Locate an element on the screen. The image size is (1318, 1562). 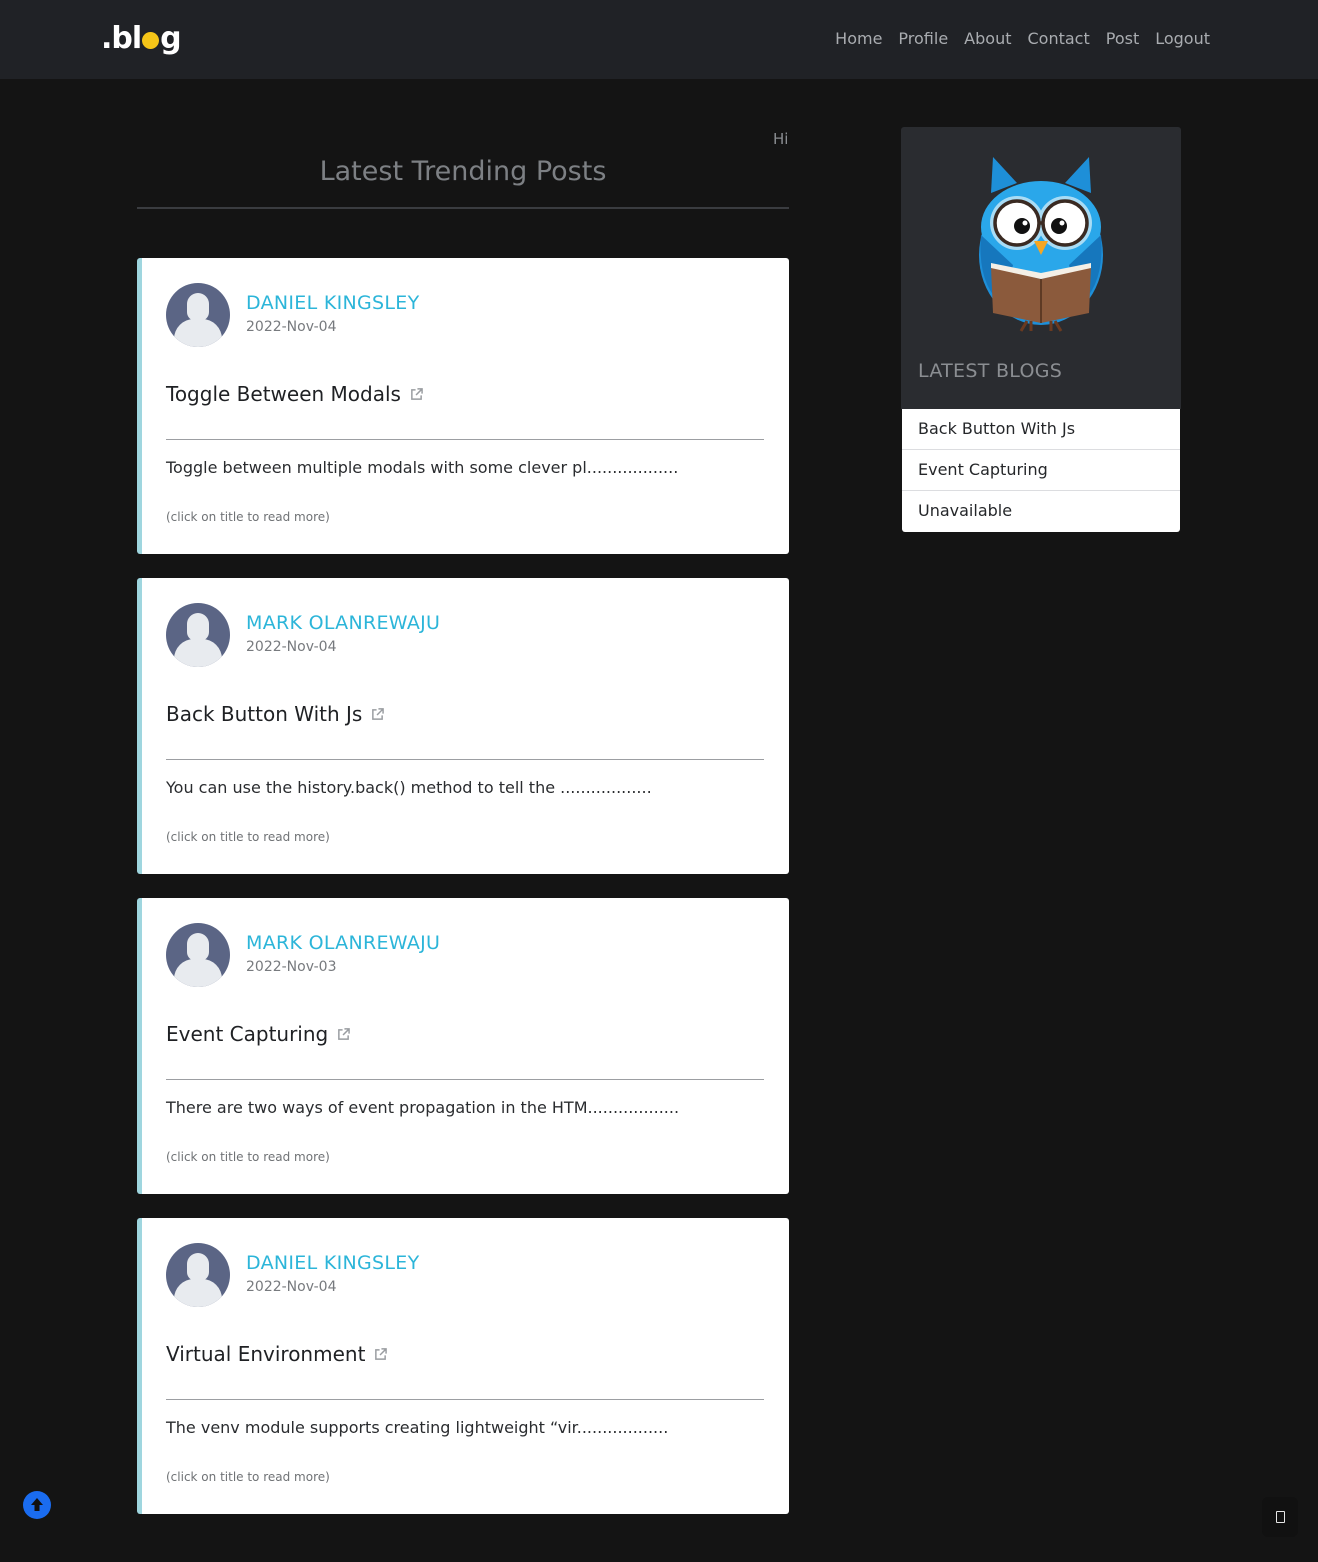
list-item: Back Button With Js is located at coordinates (1041, 429).